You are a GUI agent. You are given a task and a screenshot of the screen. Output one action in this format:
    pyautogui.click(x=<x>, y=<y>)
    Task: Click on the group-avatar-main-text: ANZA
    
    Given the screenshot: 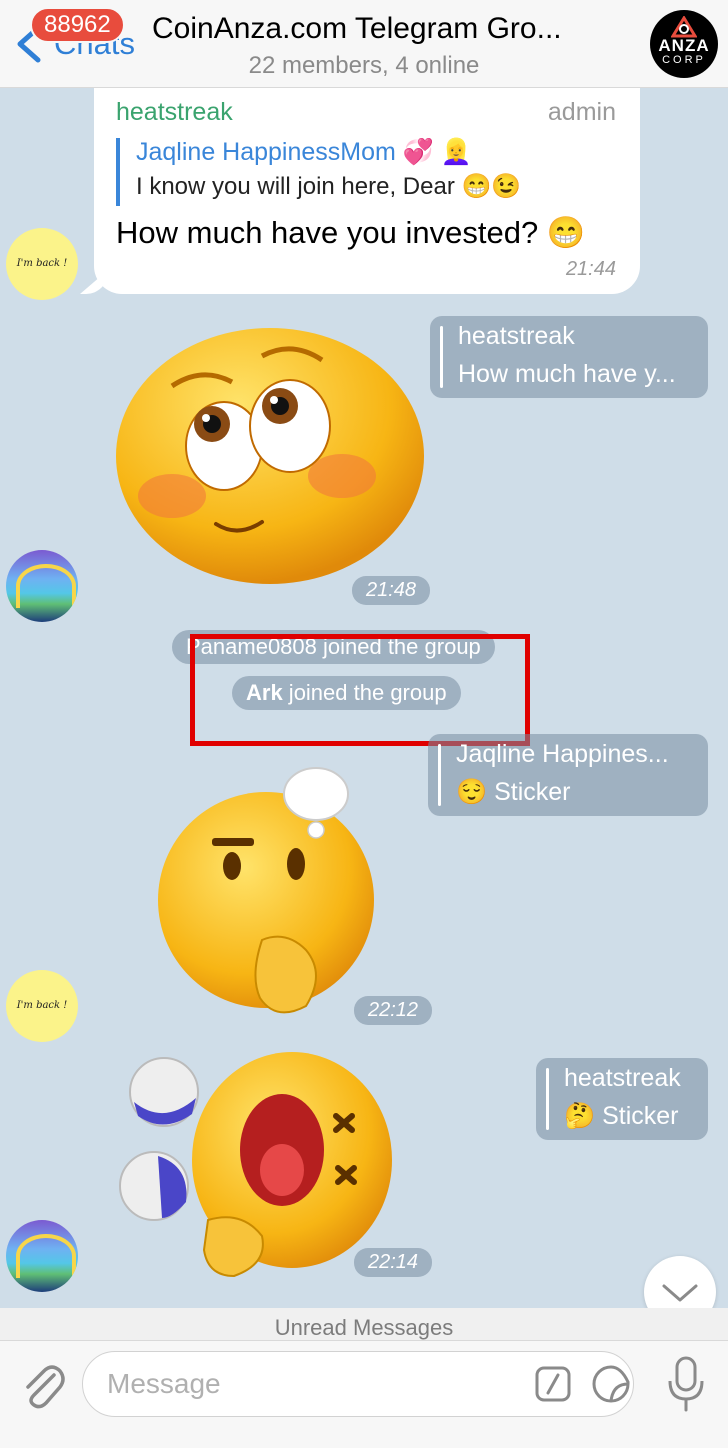 What is the action you would take?
    pyautogui.click(x=684, y=45)
    